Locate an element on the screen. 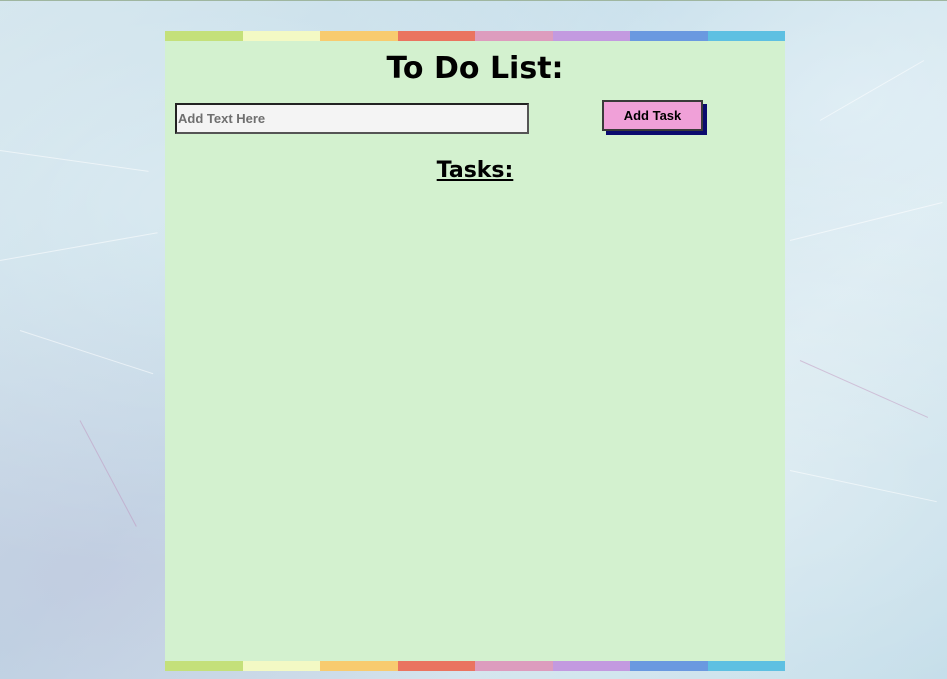 The height and width of the screenshot is (679, 947). task-input is located at coordinates (352, 118).